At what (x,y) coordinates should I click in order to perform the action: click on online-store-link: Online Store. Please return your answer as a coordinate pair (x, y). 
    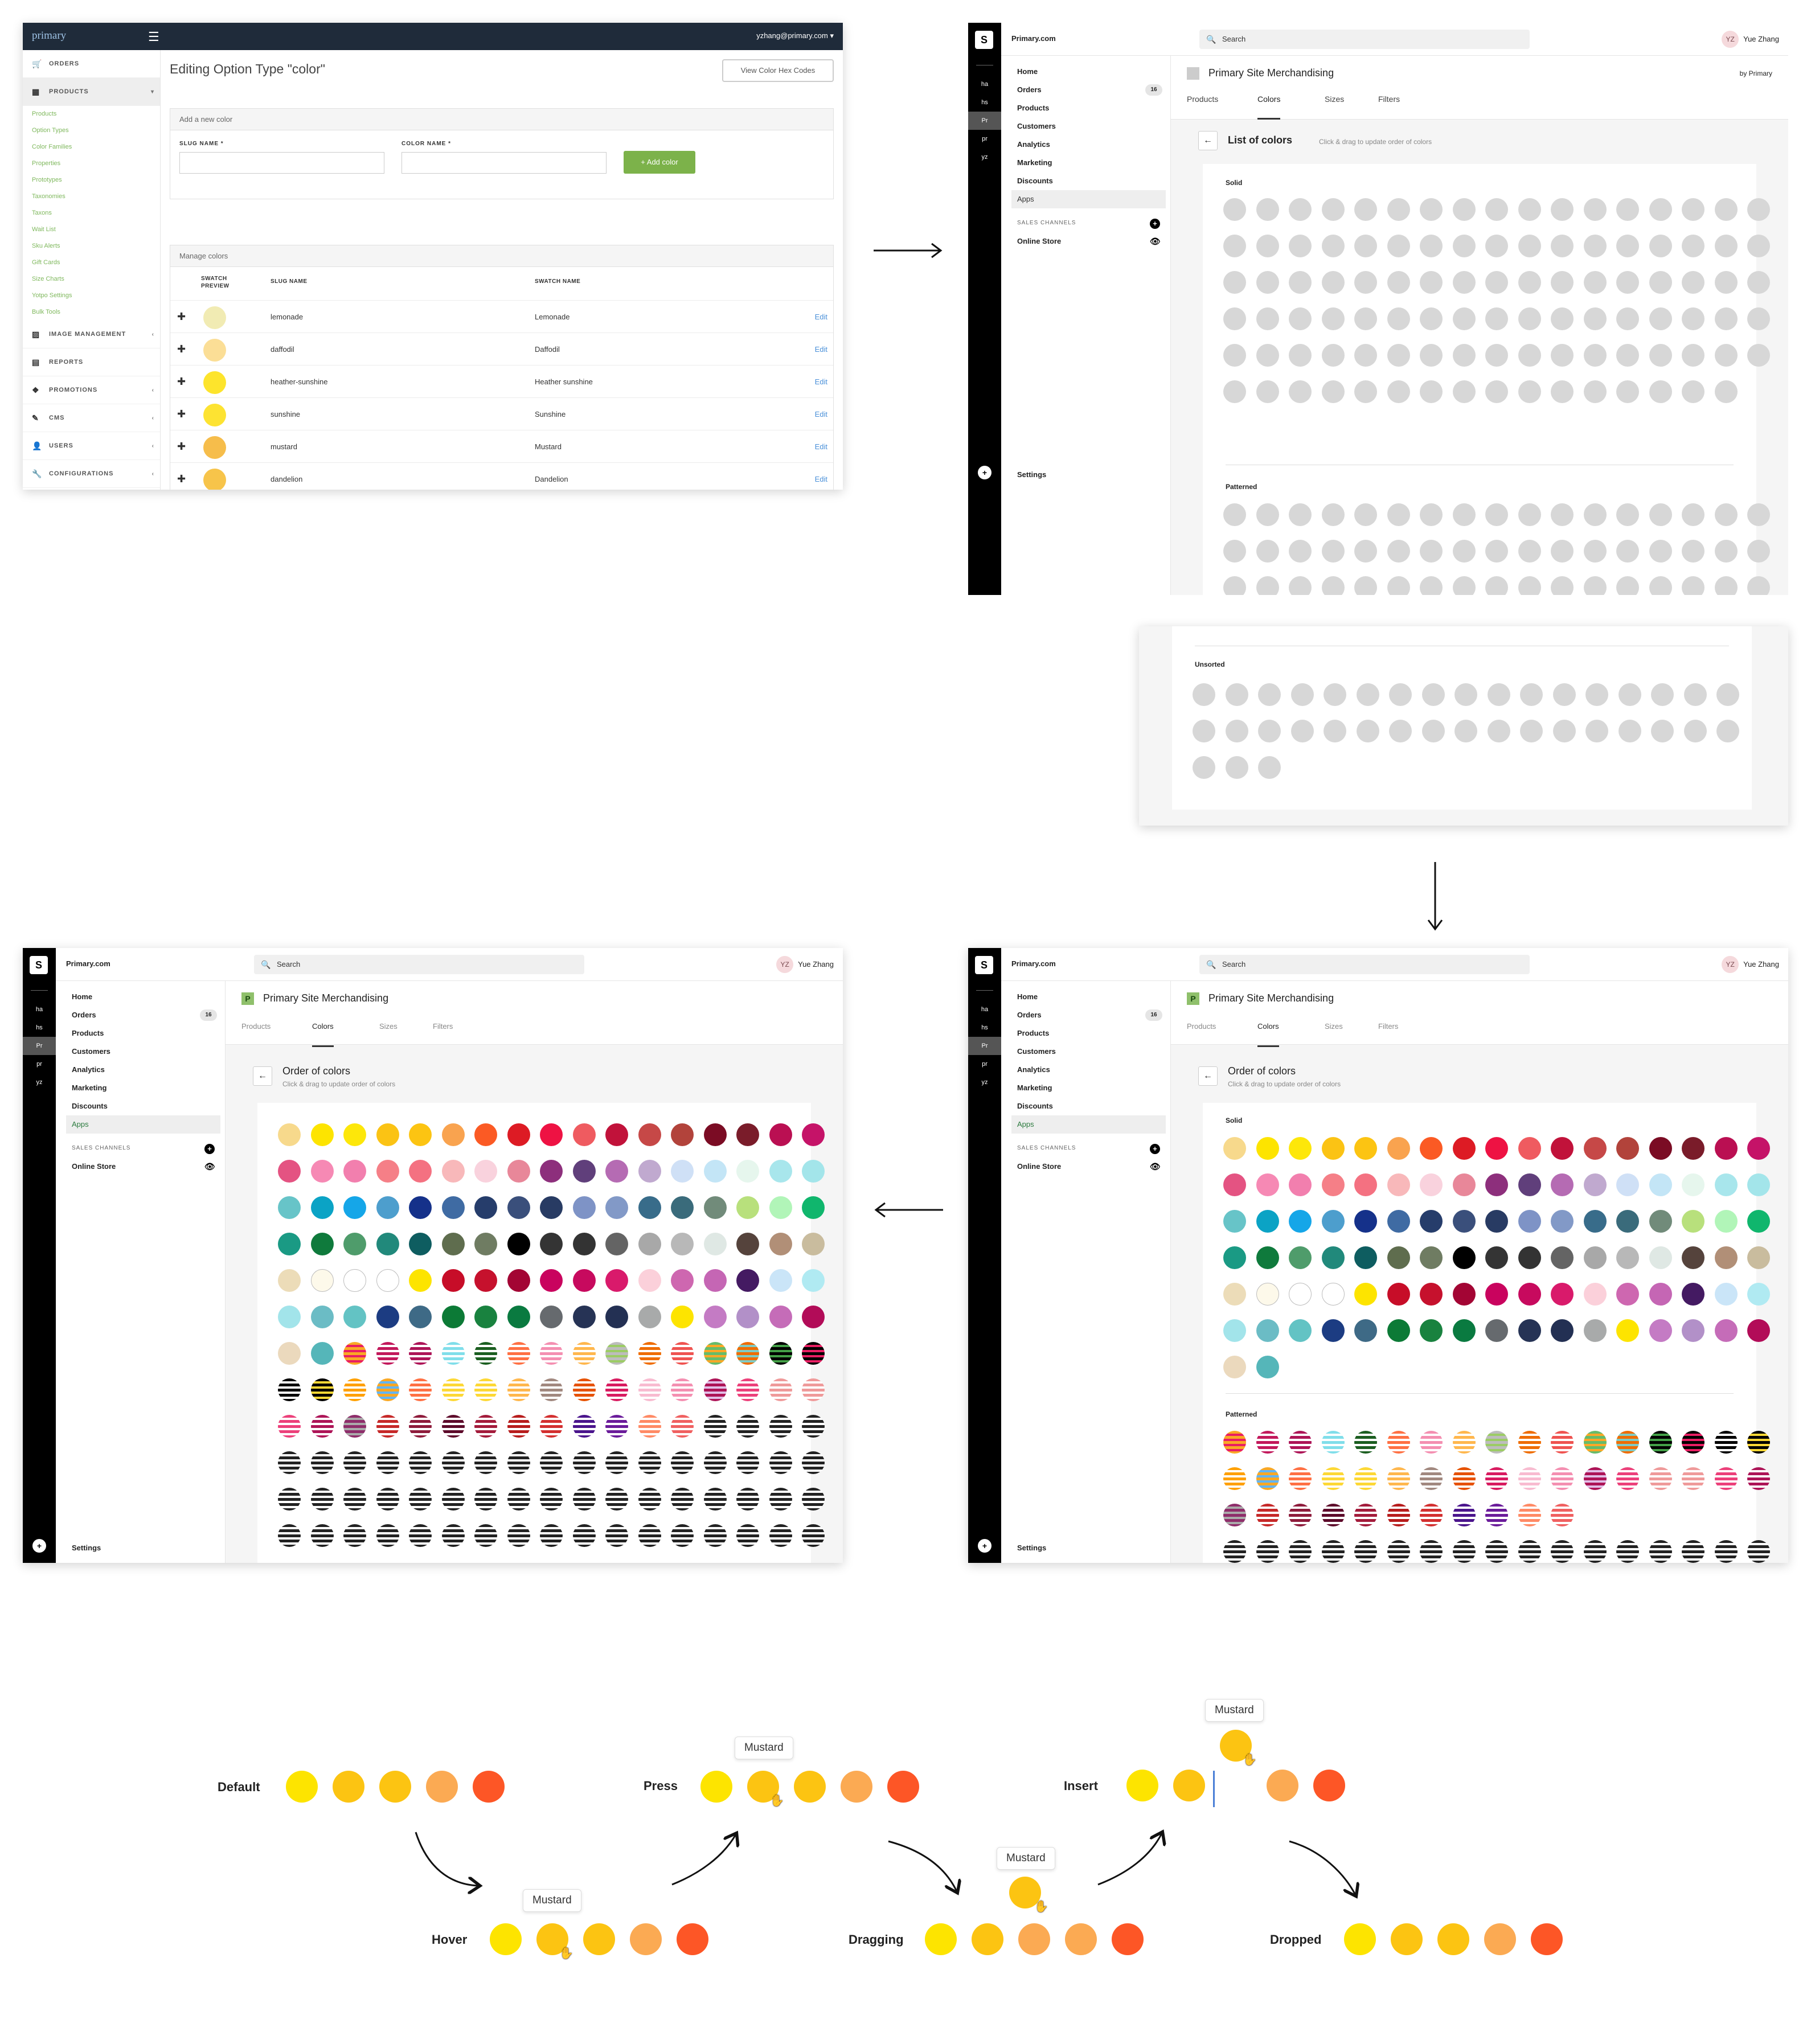
    Looking at the image, I should click on (143, 1167).